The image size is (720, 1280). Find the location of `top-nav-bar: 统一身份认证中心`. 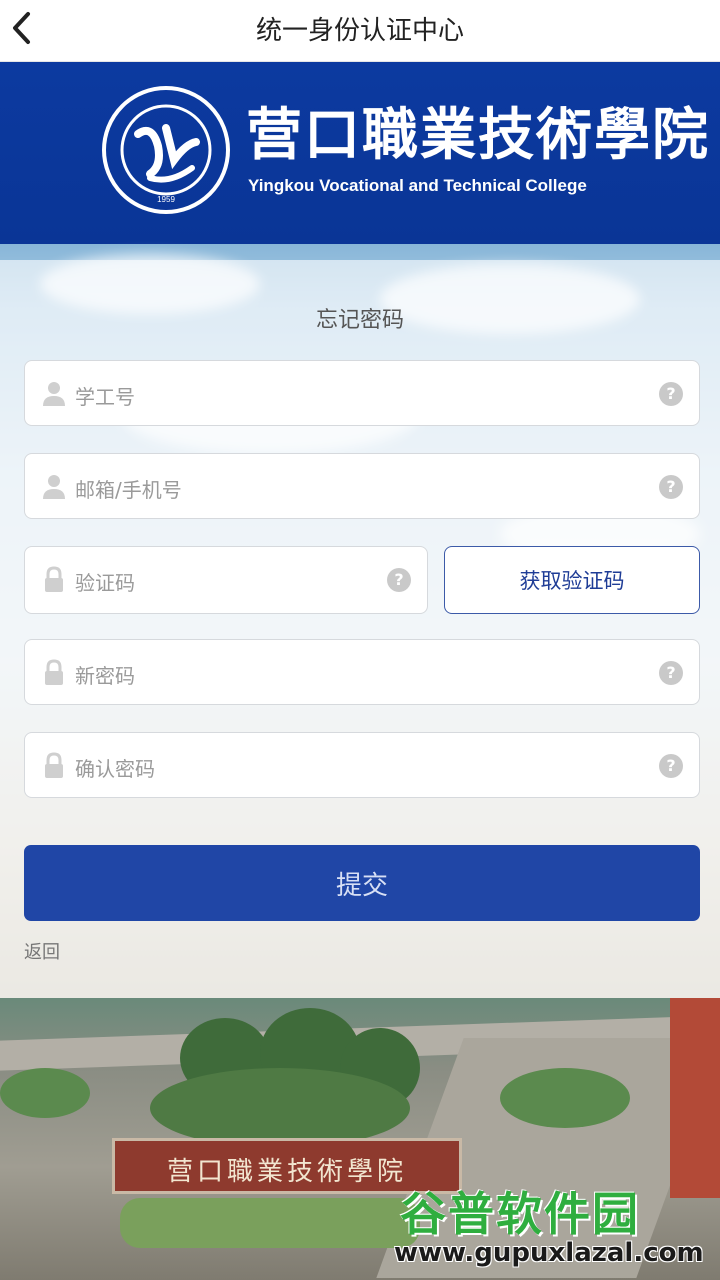

top-nav-bar: 统一身份认证中心 is located at coordinates (360, 31).